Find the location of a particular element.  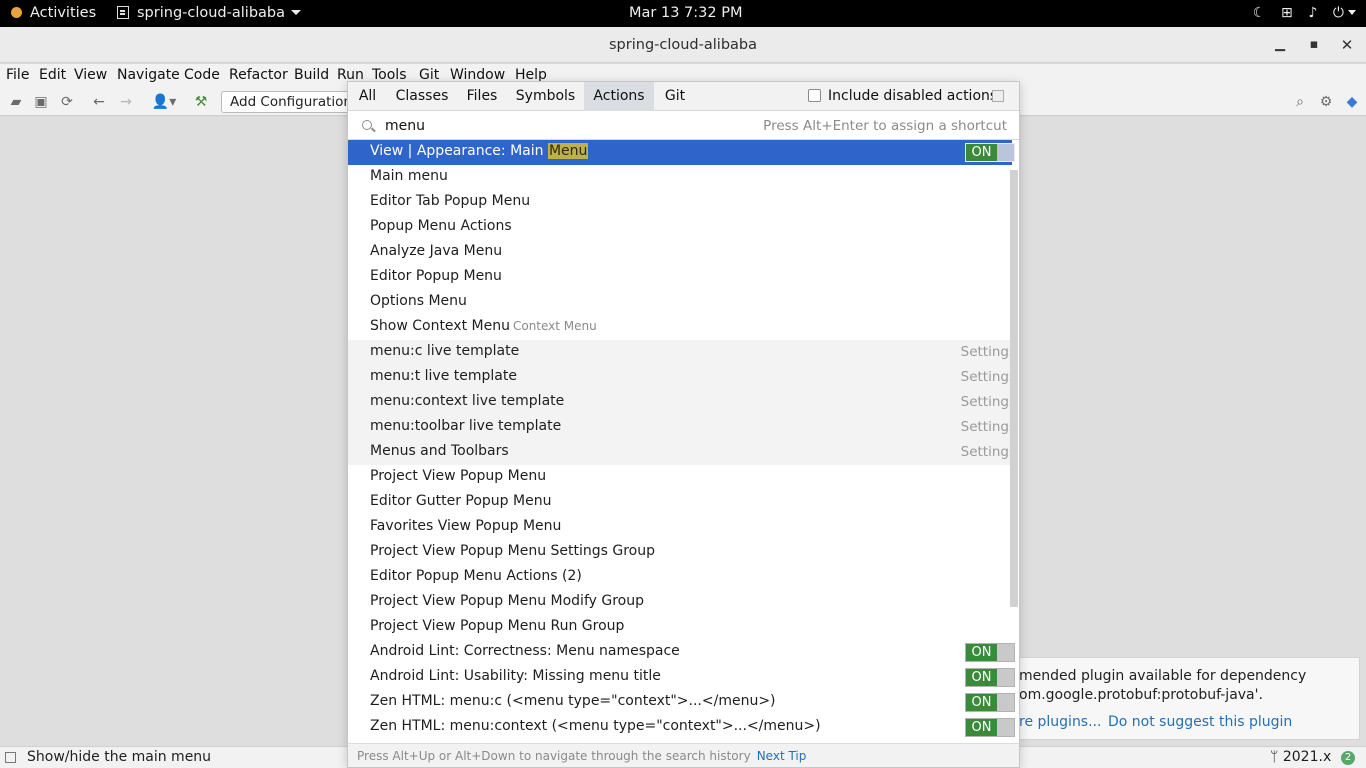

result-label-text: menu:c live template is located at coordinates (445, 351).